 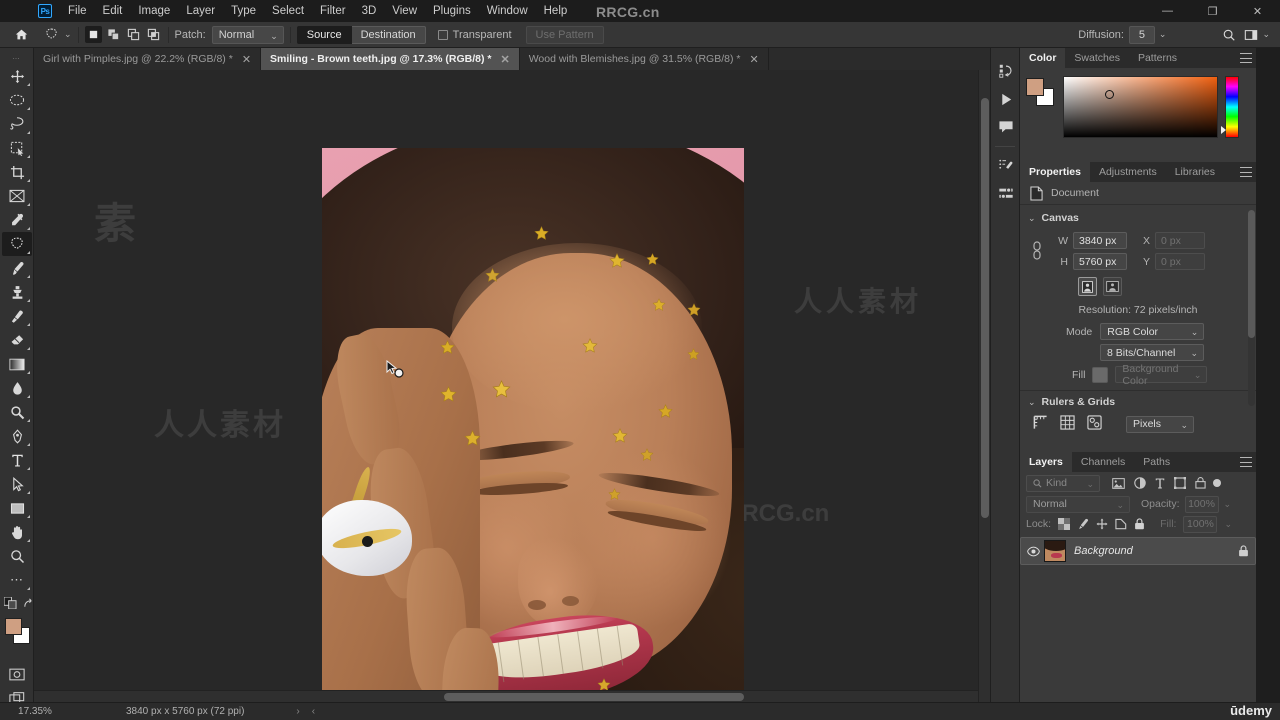 What do you see at coordinates (17, 556) in the screenshot?
I see `zoom-tool` at bounding box center [17, 556].